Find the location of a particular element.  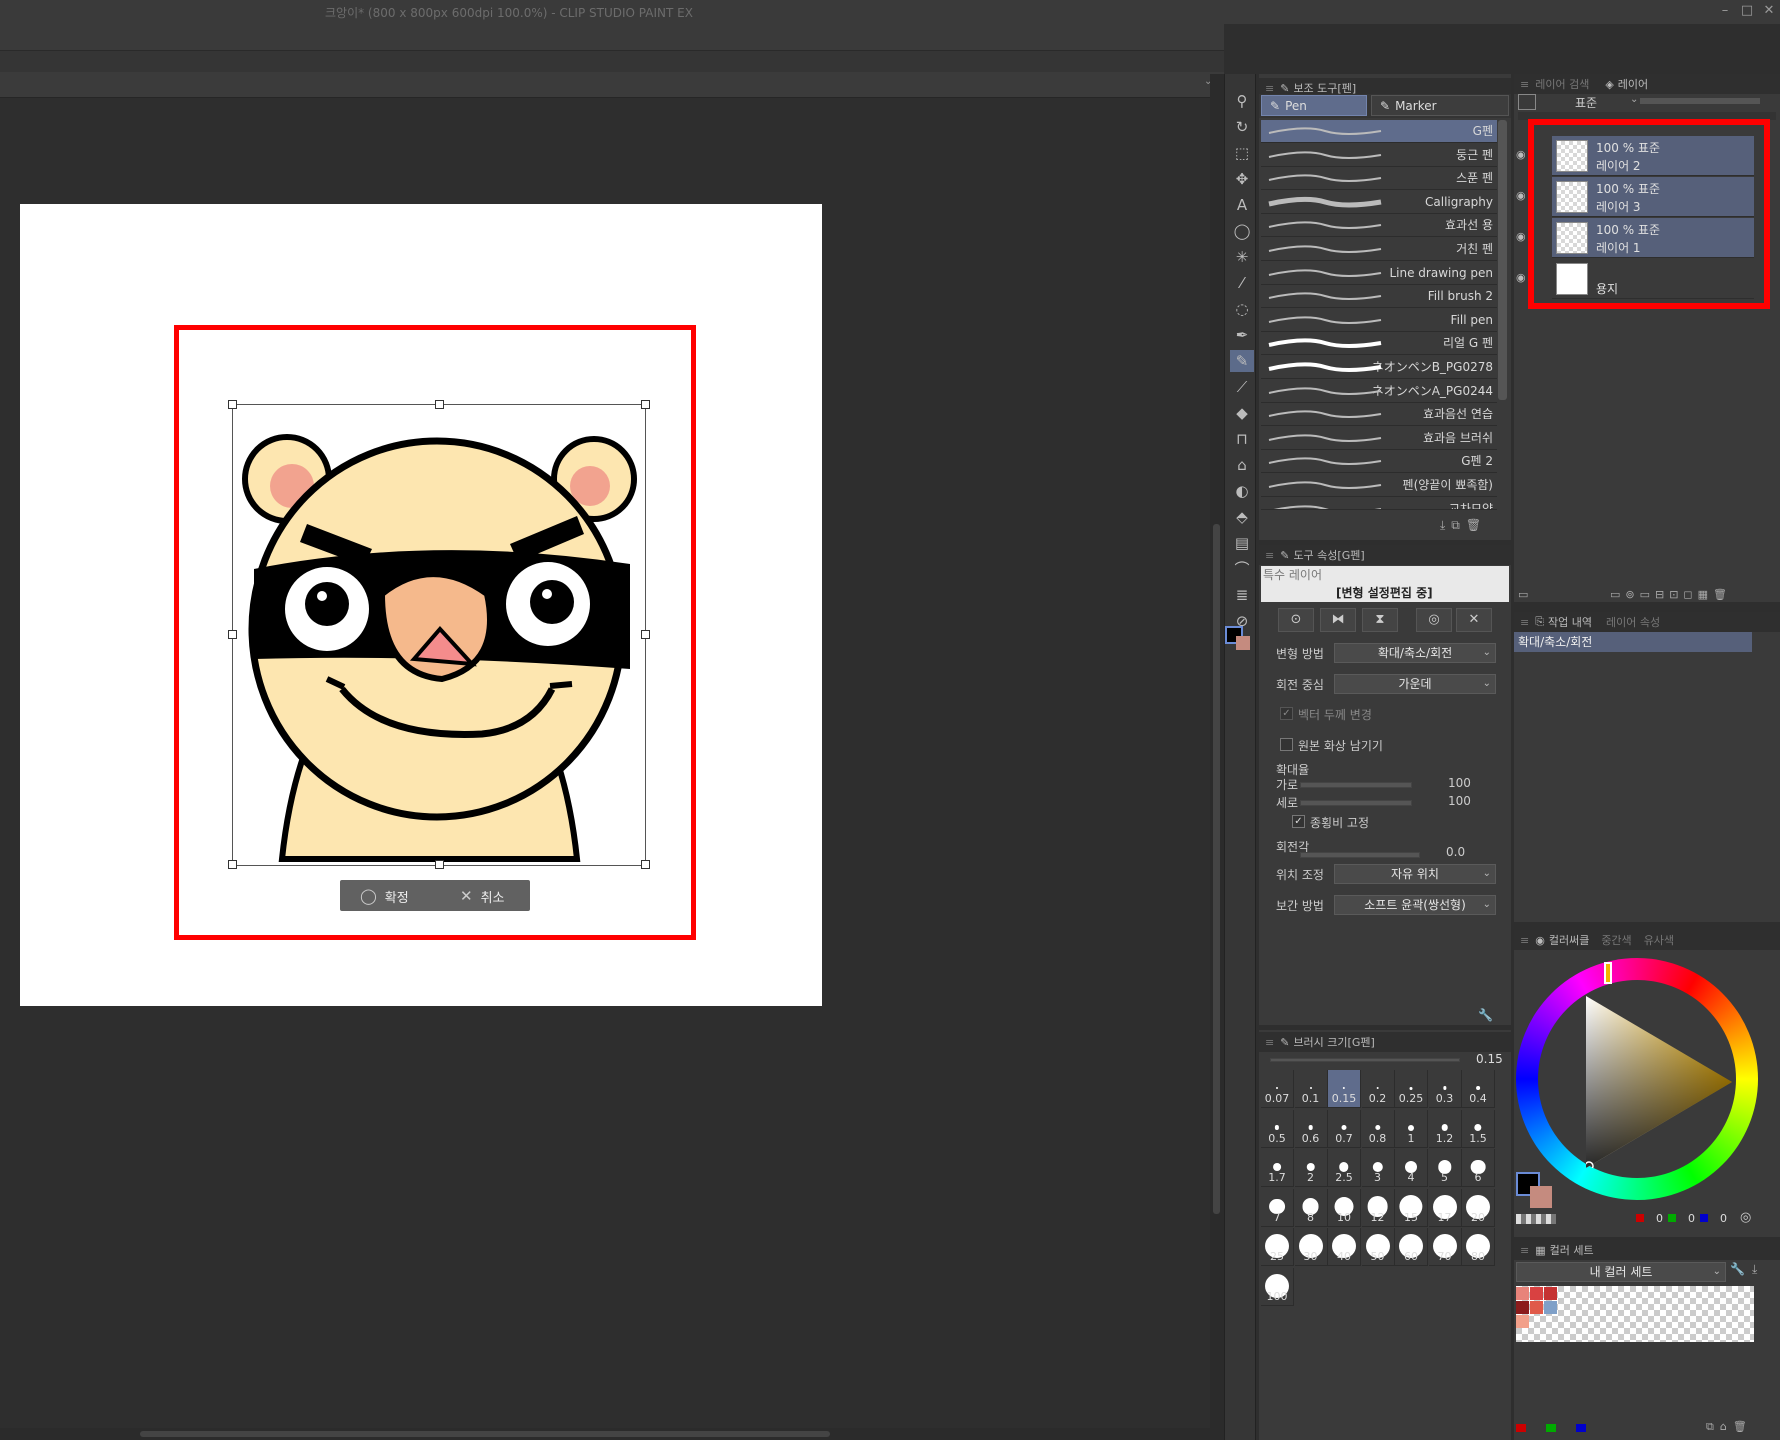

brush-size-option: 1 is located at coordinates (1411, 1128).